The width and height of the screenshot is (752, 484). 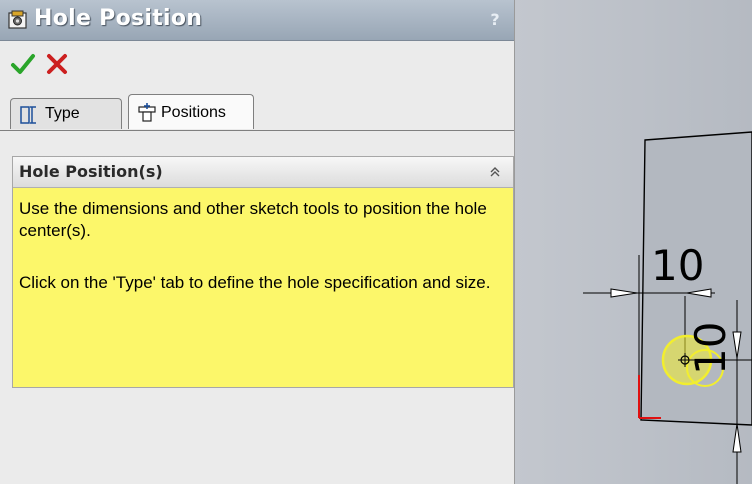 What do you see at coordinates (62, 113) in the screenshot?
I see `tab-type-label: Type` at bounding box center [62, 113].